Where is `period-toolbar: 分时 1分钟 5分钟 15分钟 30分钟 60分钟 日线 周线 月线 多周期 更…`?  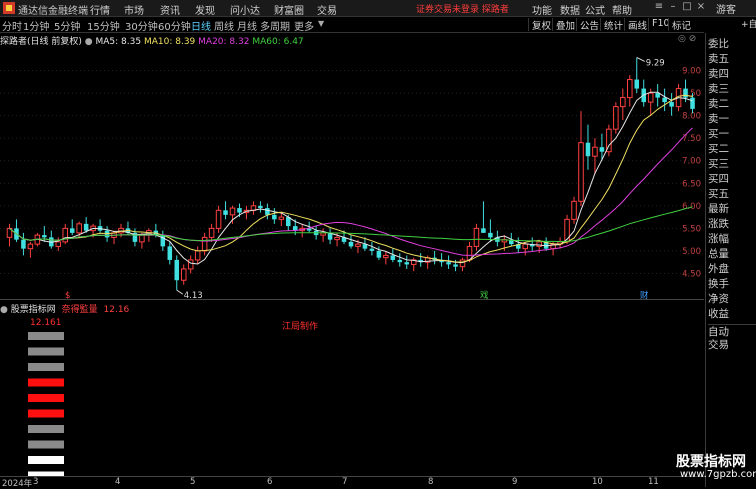 period-toolbar: 分时 1分钟 5分钟 15分钟 30分钟 60分钟 日线 周线 月线 多周期 更… is located at coordinates (352, 25).